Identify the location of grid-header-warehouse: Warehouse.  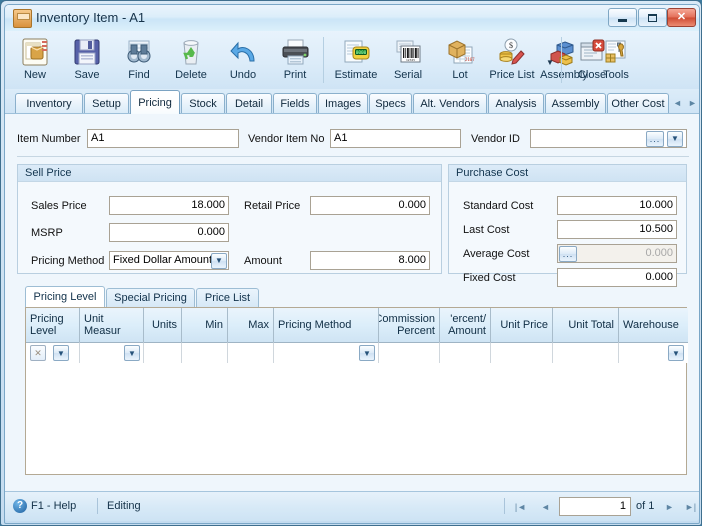
(653, 325).